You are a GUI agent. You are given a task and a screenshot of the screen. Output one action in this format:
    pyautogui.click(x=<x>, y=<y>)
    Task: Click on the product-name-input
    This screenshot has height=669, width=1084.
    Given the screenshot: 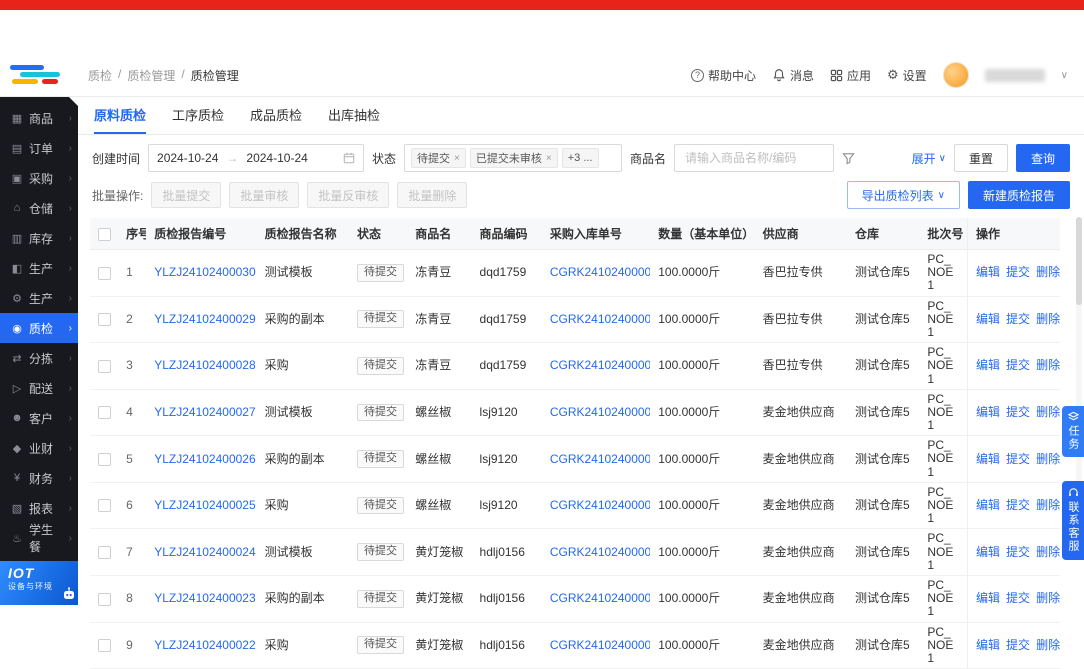 What is the action you would take?
    pyautogui.click(x=754, y=158)
    